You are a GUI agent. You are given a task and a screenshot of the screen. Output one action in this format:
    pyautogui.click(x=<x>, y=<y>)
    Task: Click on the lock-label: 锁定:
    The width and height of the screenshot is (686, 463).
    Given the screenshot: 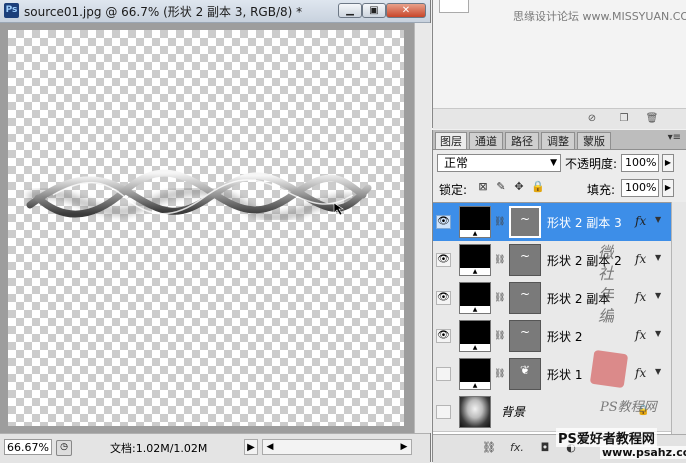 What is the action you would take?
    pyautogui.click(x=453, y=190)
    